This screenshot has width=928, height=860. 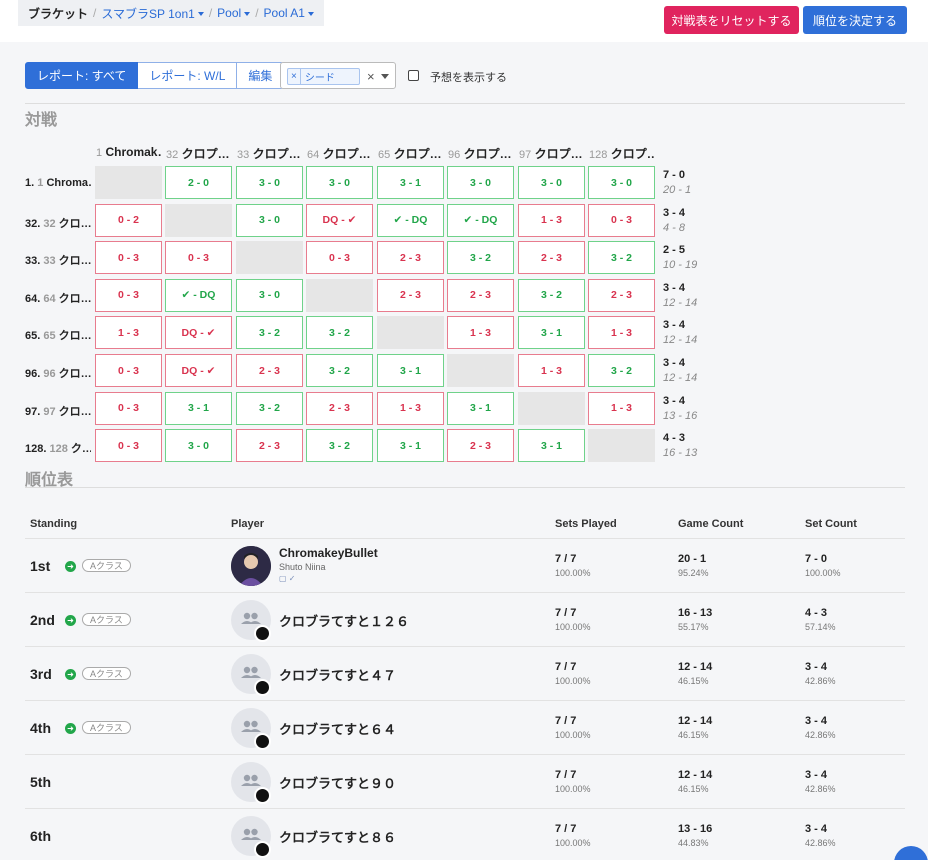 I want to click on breadcrumb-tournament: スマブラSP 1on1, so click(x=152, y=13).